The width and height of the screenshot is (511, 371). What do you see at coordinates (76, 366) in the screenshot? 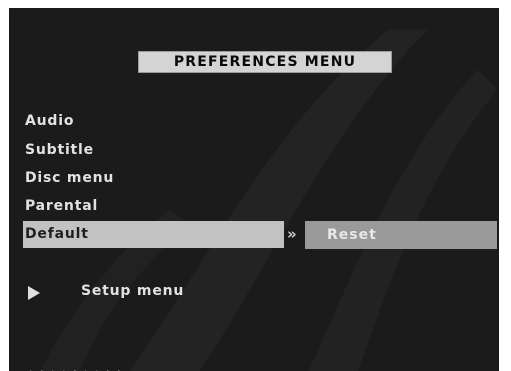
I see `footer-hint: . , . . , . . , ,` at bounding box center [76, 366].